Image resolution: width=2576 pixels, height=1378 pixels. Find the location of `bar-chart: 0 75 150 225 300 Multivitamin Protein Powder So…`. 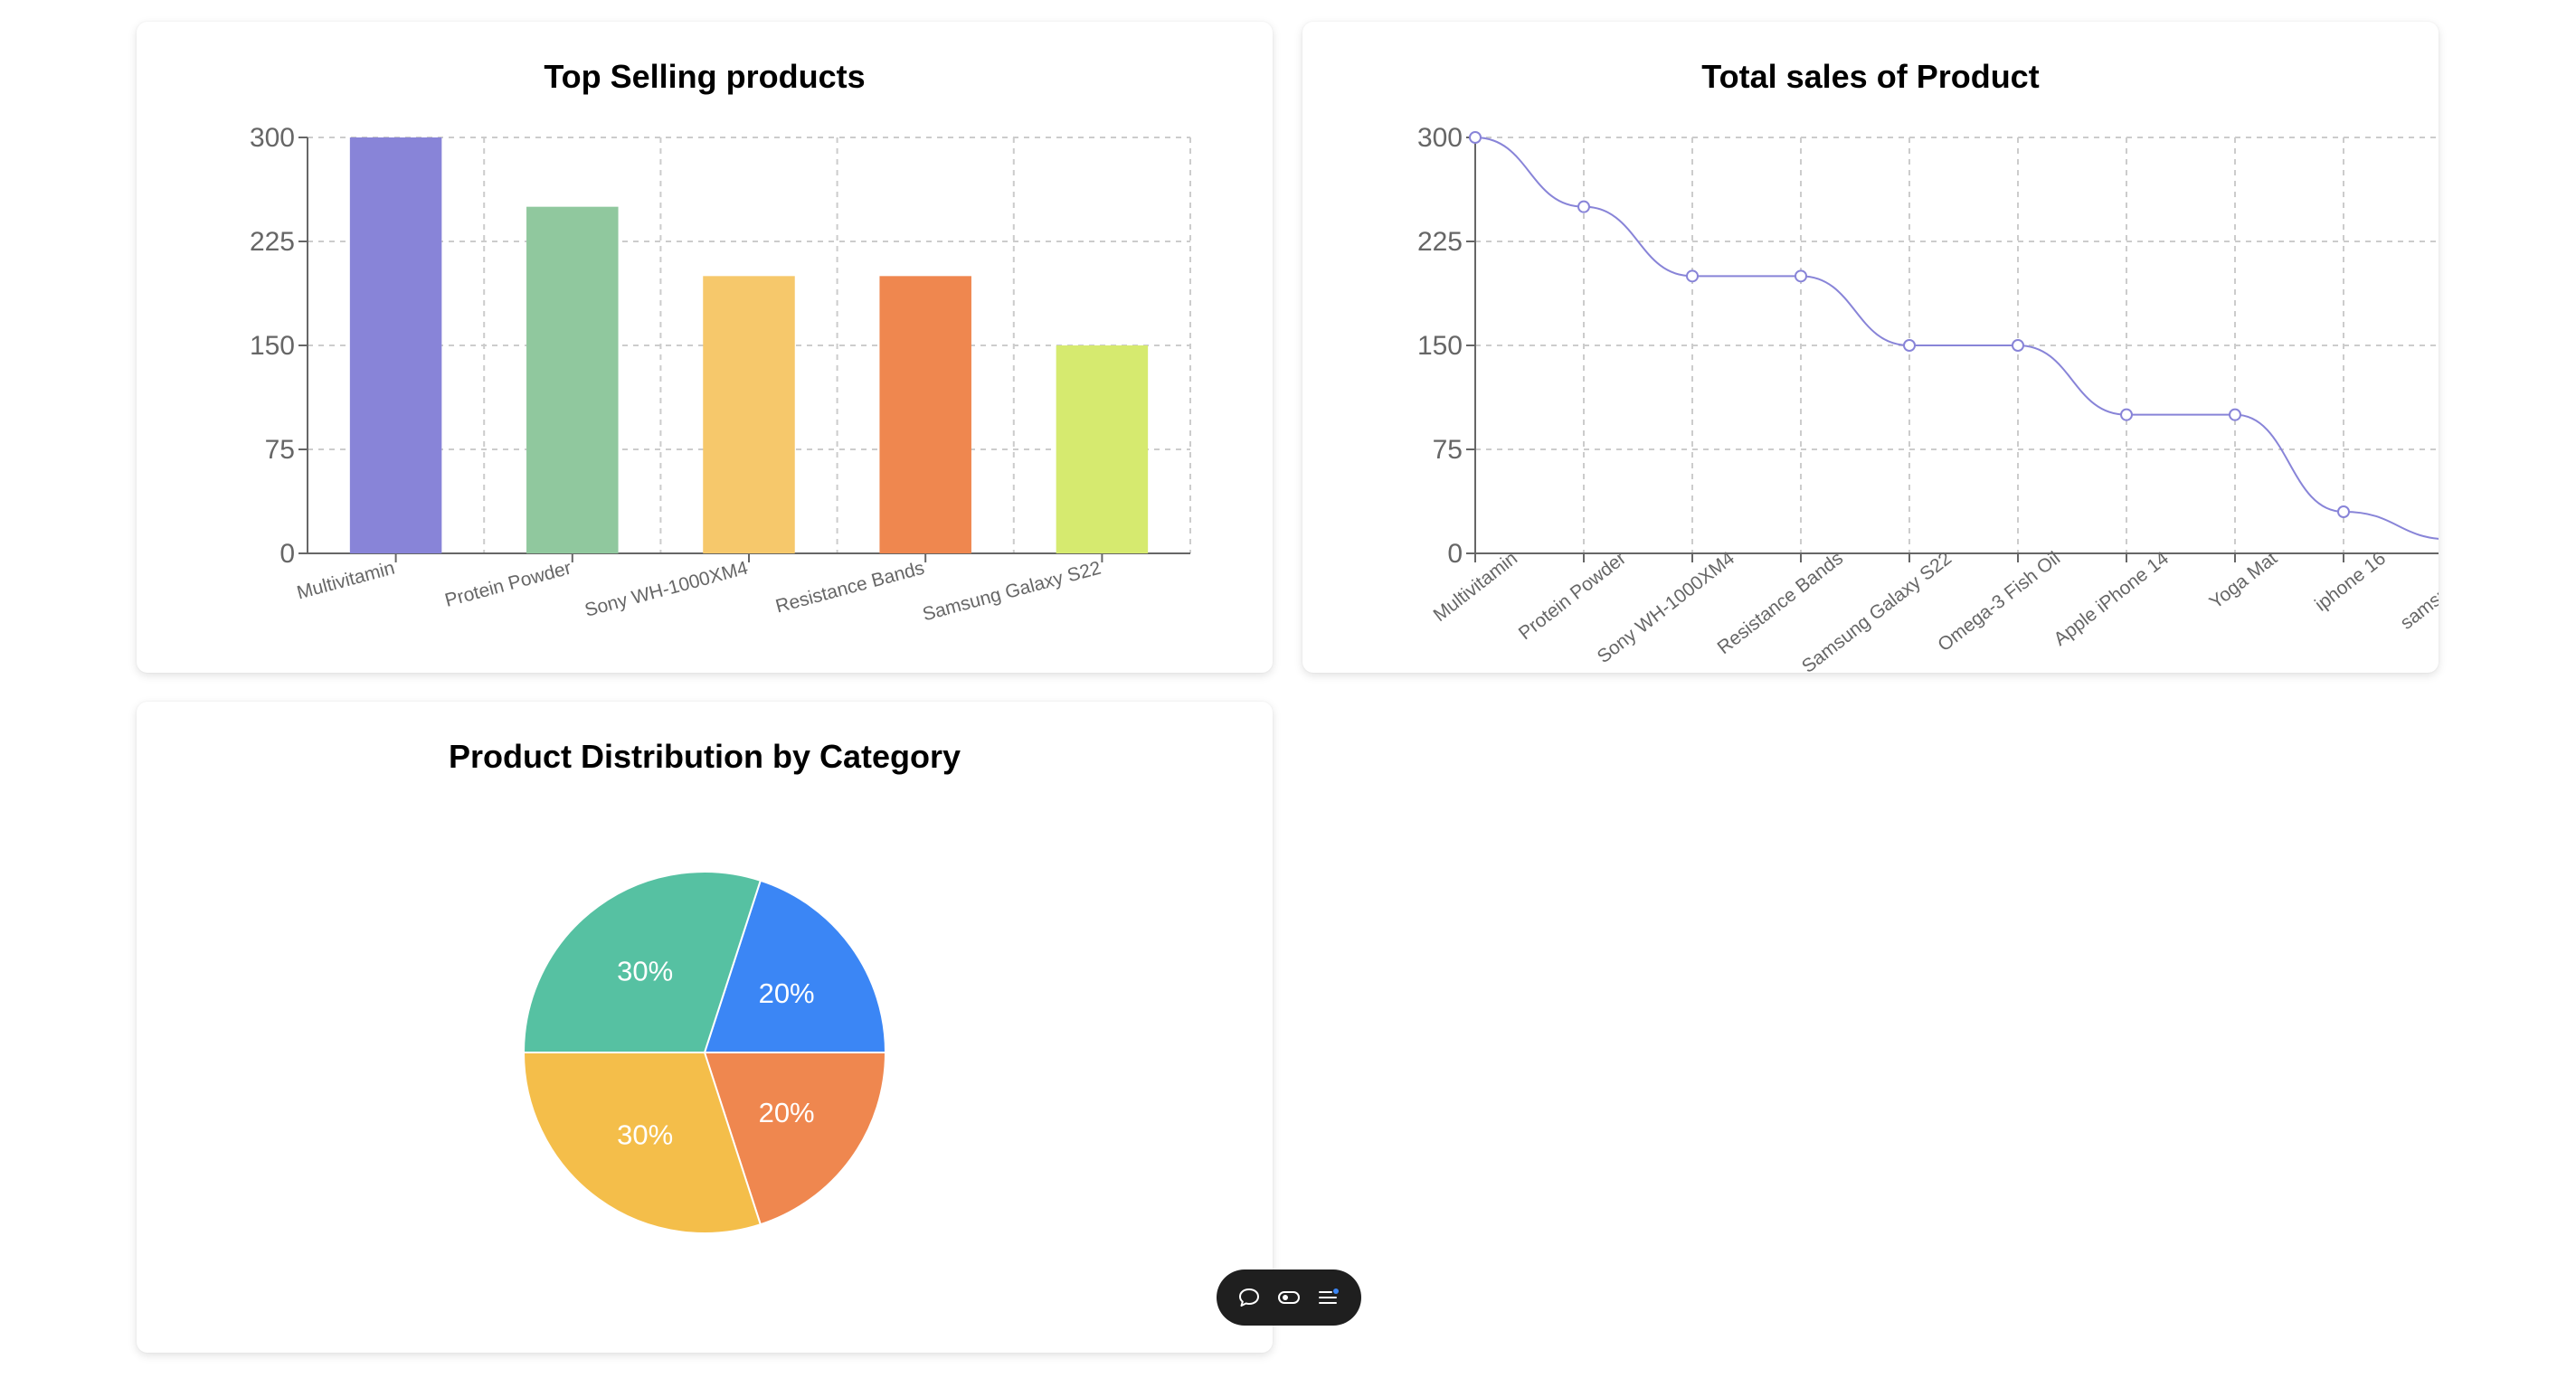

bar-chart: 0 75 150 225 300 Multivitamin Protein Powder So… is located at coordinates (720, 374).